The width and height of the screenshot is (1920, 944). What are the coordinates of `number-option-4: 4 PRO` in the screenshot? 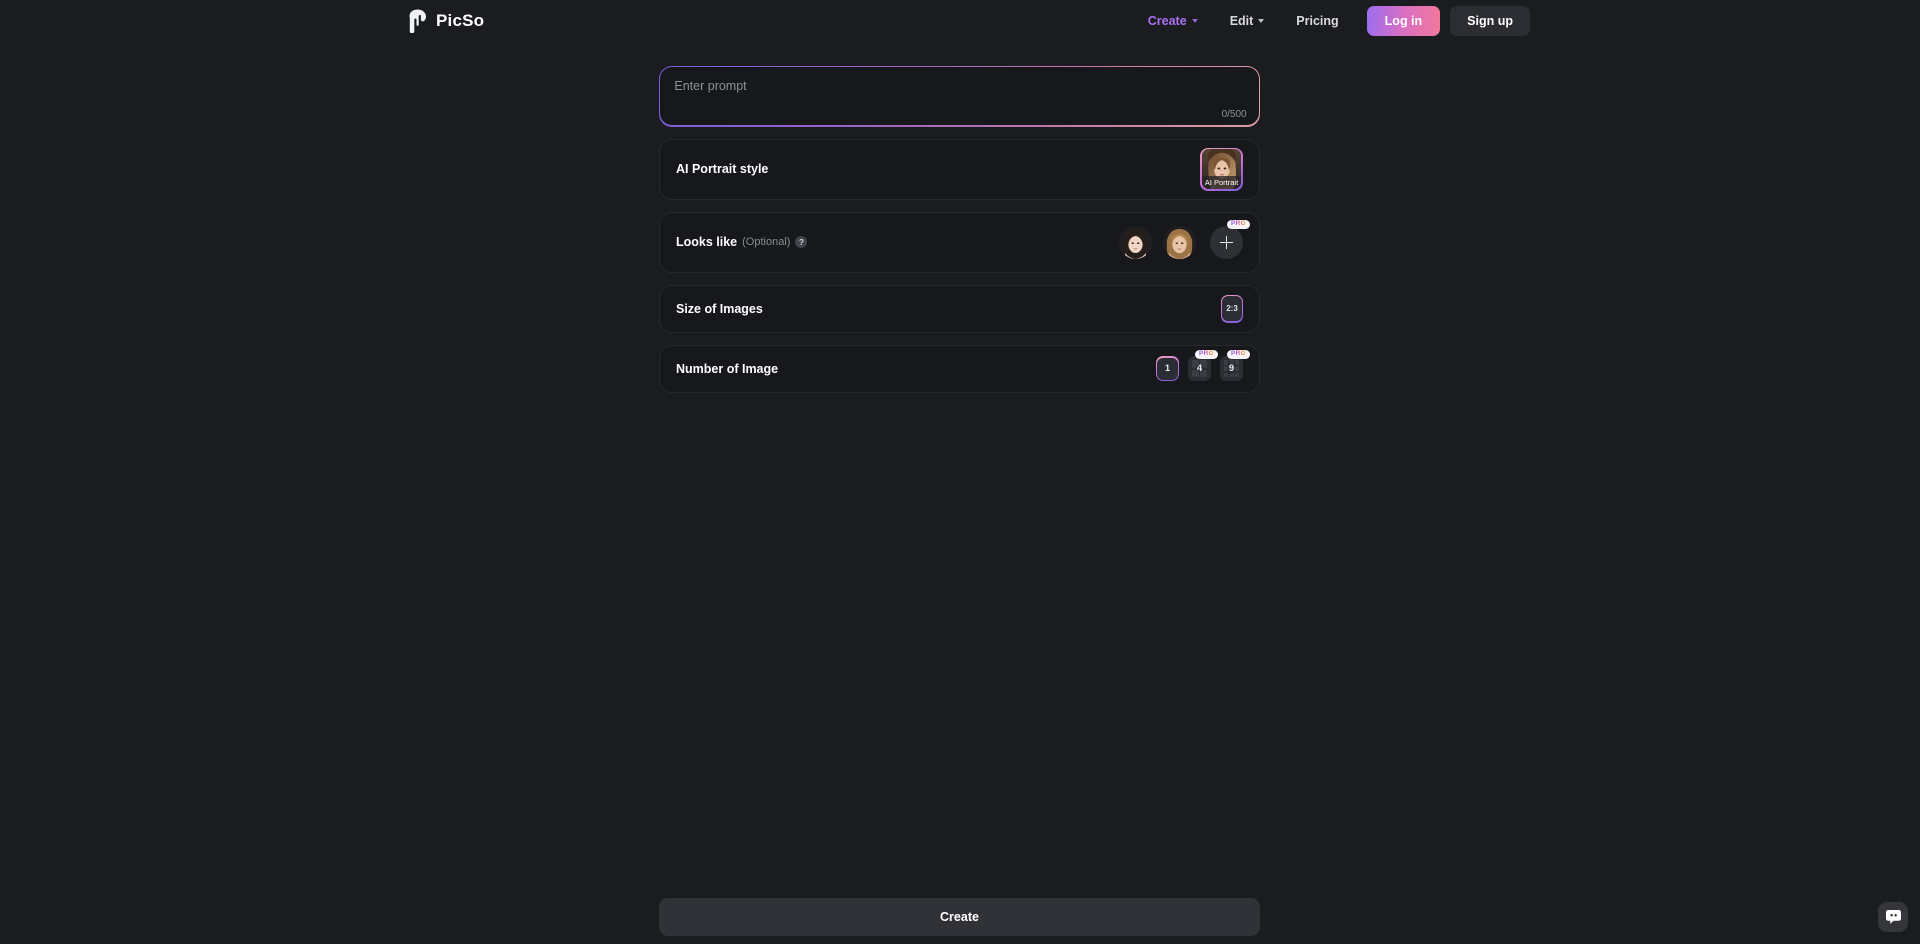 It's located at (1203, 366).